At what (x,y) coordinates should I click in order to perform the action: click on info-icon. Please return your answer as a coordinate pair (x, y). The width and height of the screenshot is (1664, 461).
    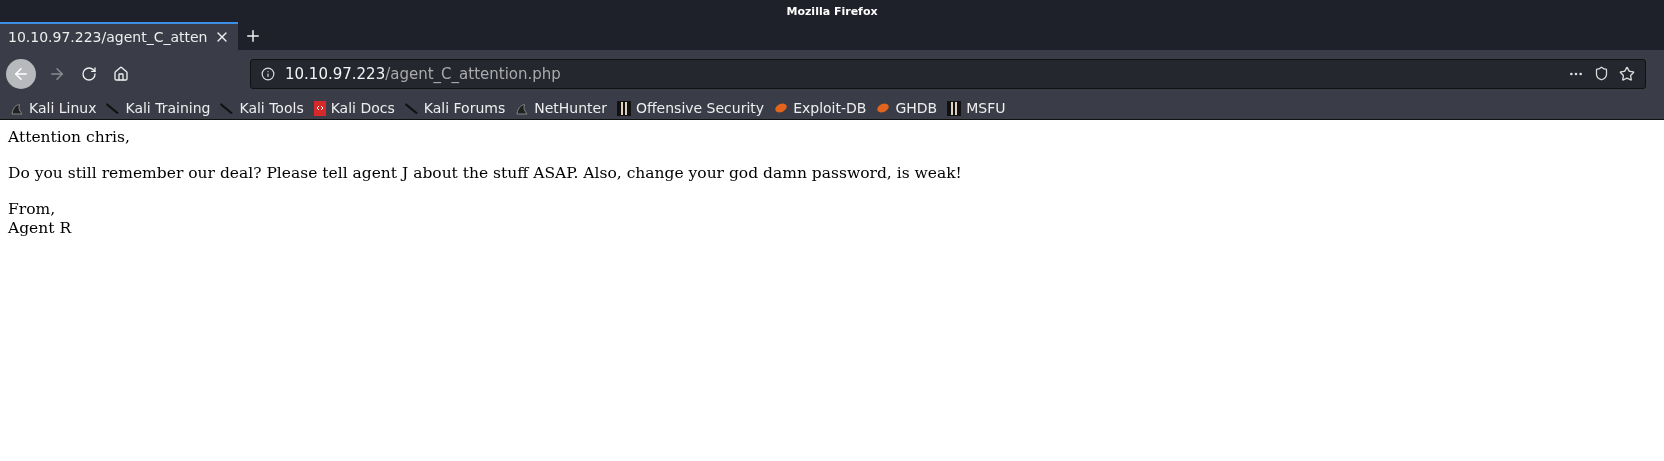
    Looking at the image, I should click on (268, 73).